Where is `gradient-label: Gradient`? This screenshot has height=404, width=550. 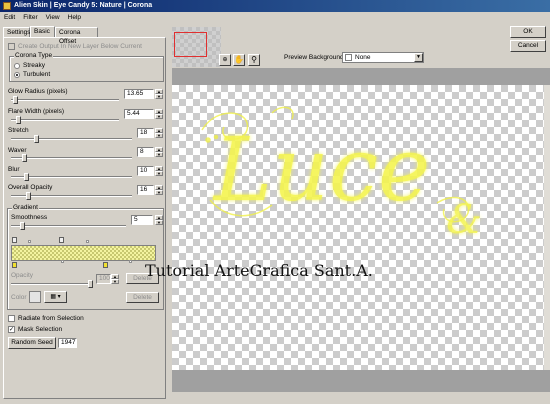
gradient-label: Gradient is located at coordinates (25, 207).